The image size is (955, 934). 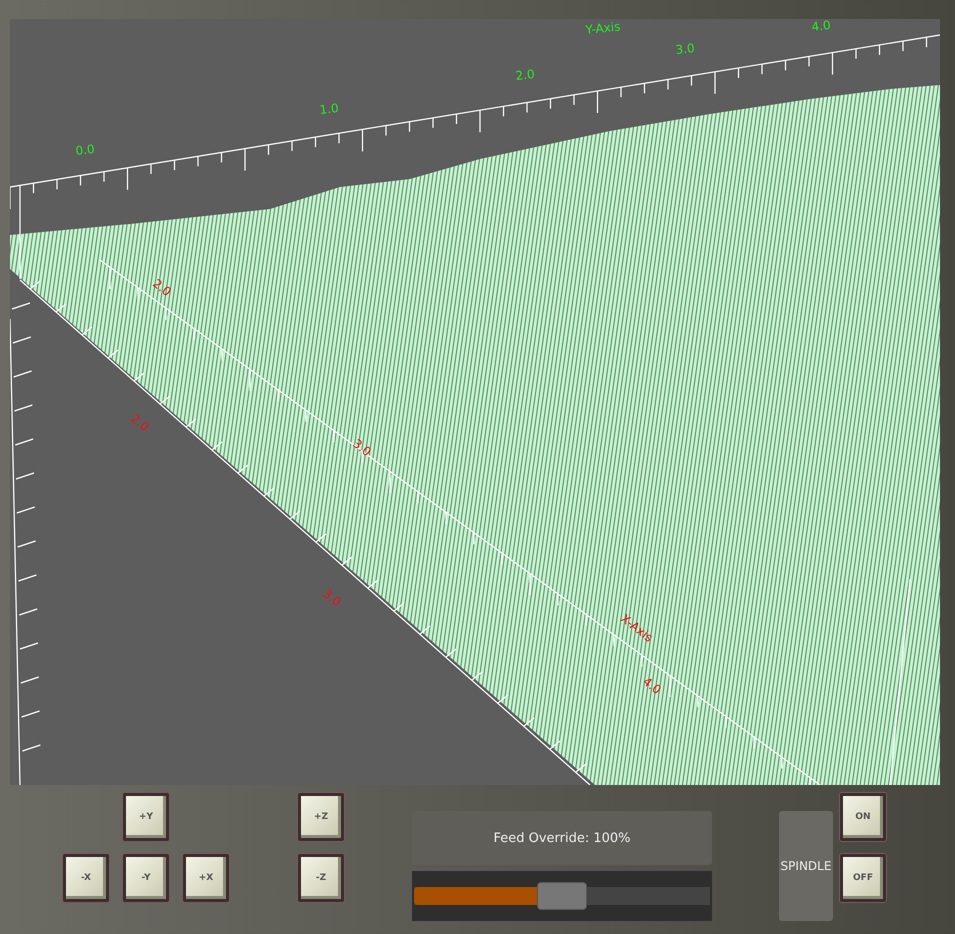 What do you see at coordinates (146, 878) in the screenshot?
I see `jog-button: -Y` at bounding box center [146, 878].